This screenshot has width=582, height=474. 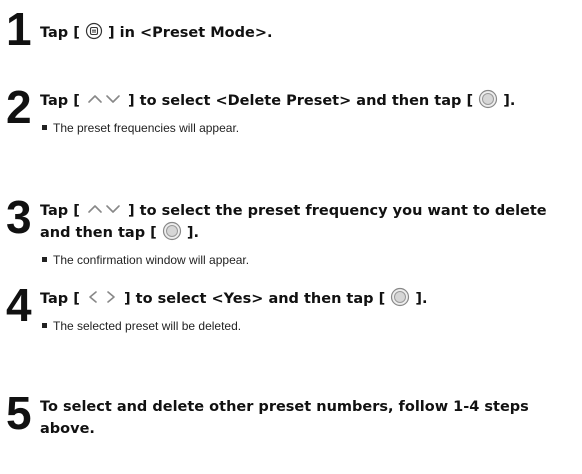 I want to click on step-instruction: Tap [ ] in <Preset Mode>., so click(x=305, y=33).